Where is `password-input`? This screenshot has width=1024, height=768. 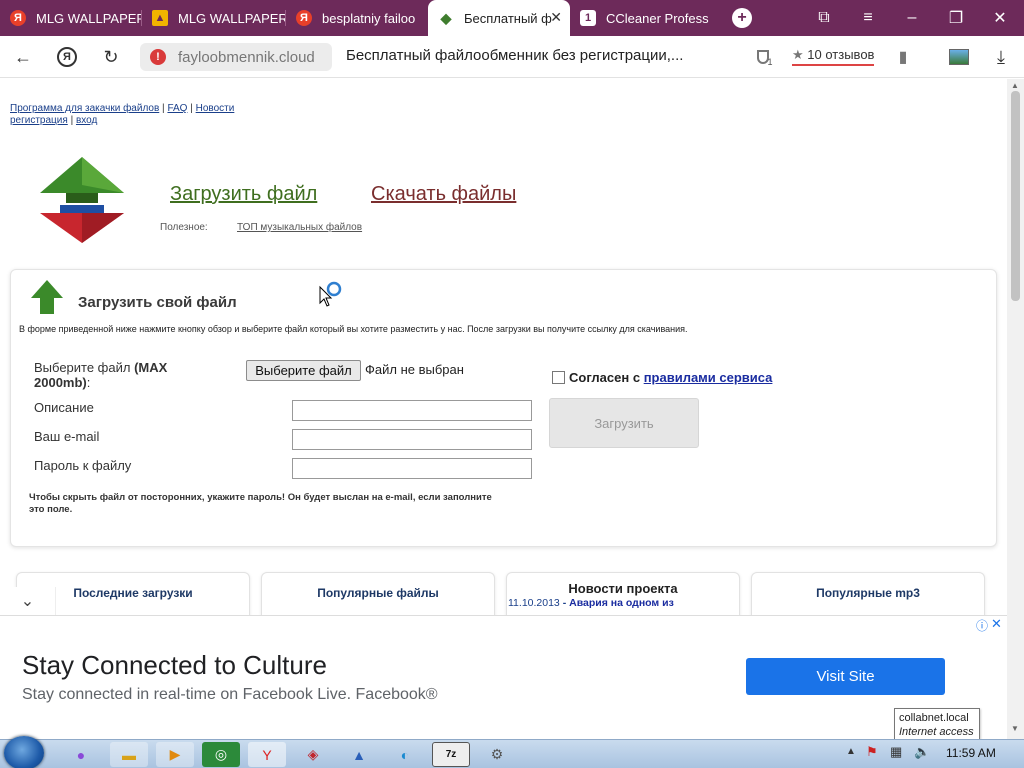
password-input is located at coordinates (412, 468).